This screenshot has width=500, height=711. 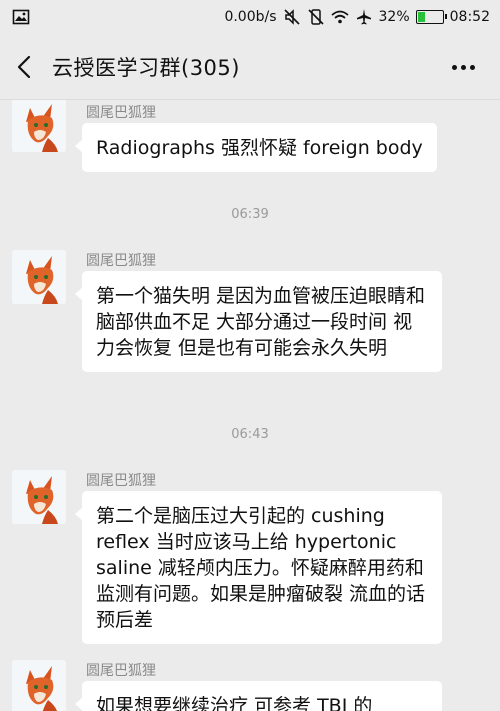 What do you see at coordinates (315, 17) in the screenshot?
I see `vibrate-icon` at bounding box center [315, 17].